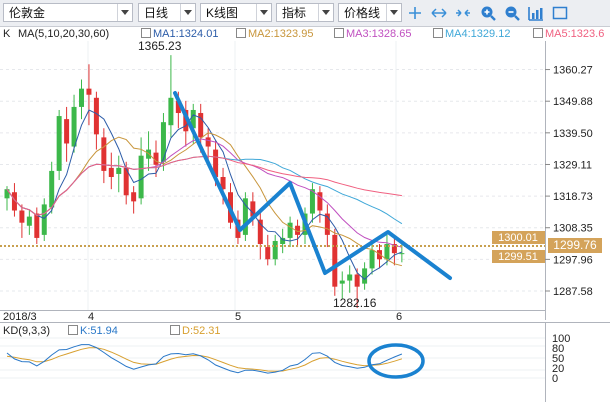  What do you see at coordinates (573, 102) in the screenshot?
I see `price-tick-label: 1349.88` at bounding box center [573, 102].